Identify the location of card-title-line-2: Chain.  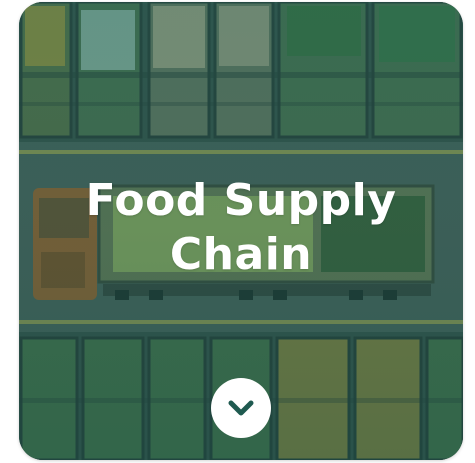
(241, 254).